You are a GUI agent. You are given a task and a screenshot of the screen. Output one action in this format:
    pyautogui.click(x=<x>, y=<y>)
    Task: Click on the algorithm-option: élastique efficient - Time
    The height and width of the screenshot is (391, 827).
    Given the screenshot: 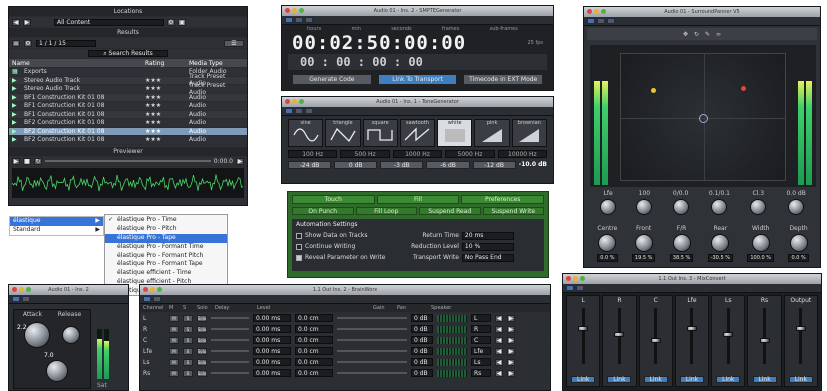 What is the action you would take?
    pyautogui.click(x=166, y=273)
    